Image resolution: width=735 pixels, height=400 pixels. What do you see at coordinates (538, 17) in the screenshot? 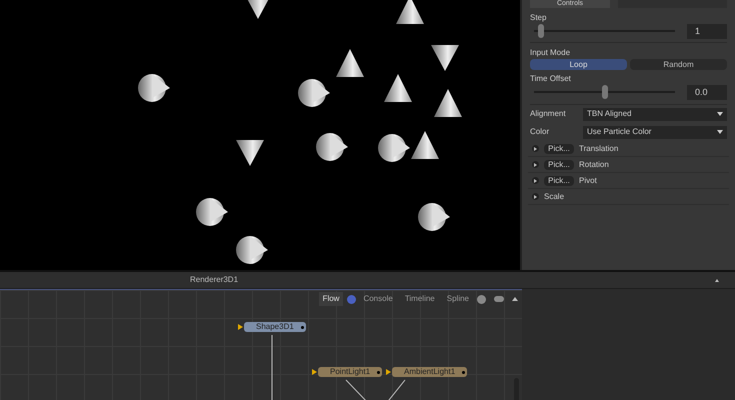
I see `step-label: Step` at bounding box center [538, 17].